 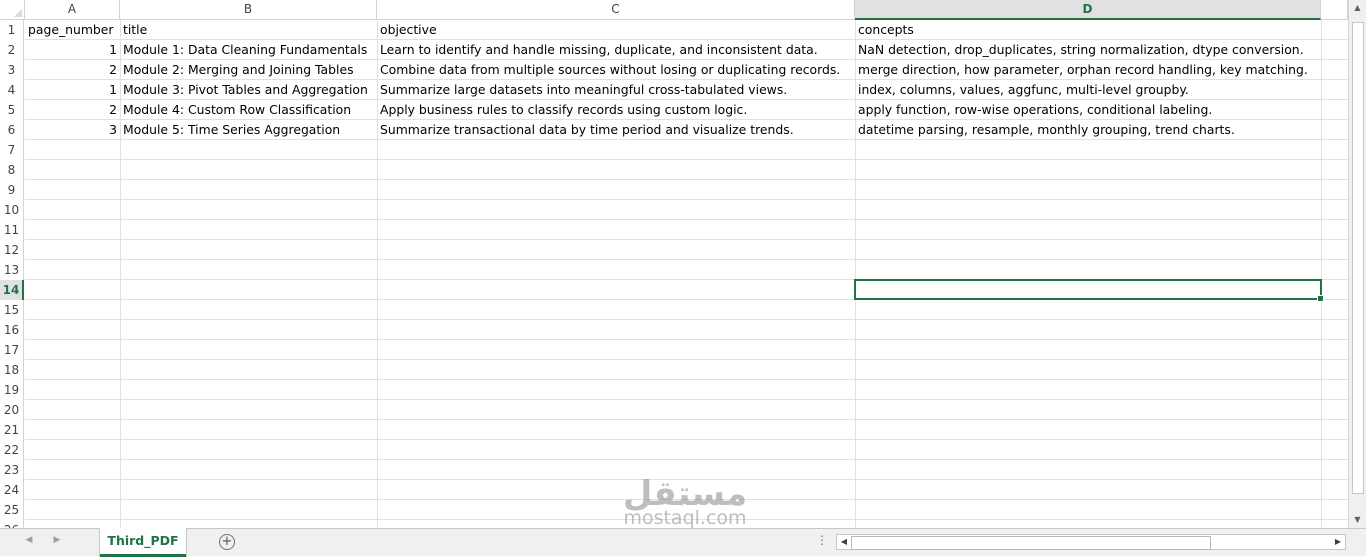 What do you see at coordinates (12, 524) in the screenshot?
I see `row-header-26: 26` at bounding box center [12, 524].